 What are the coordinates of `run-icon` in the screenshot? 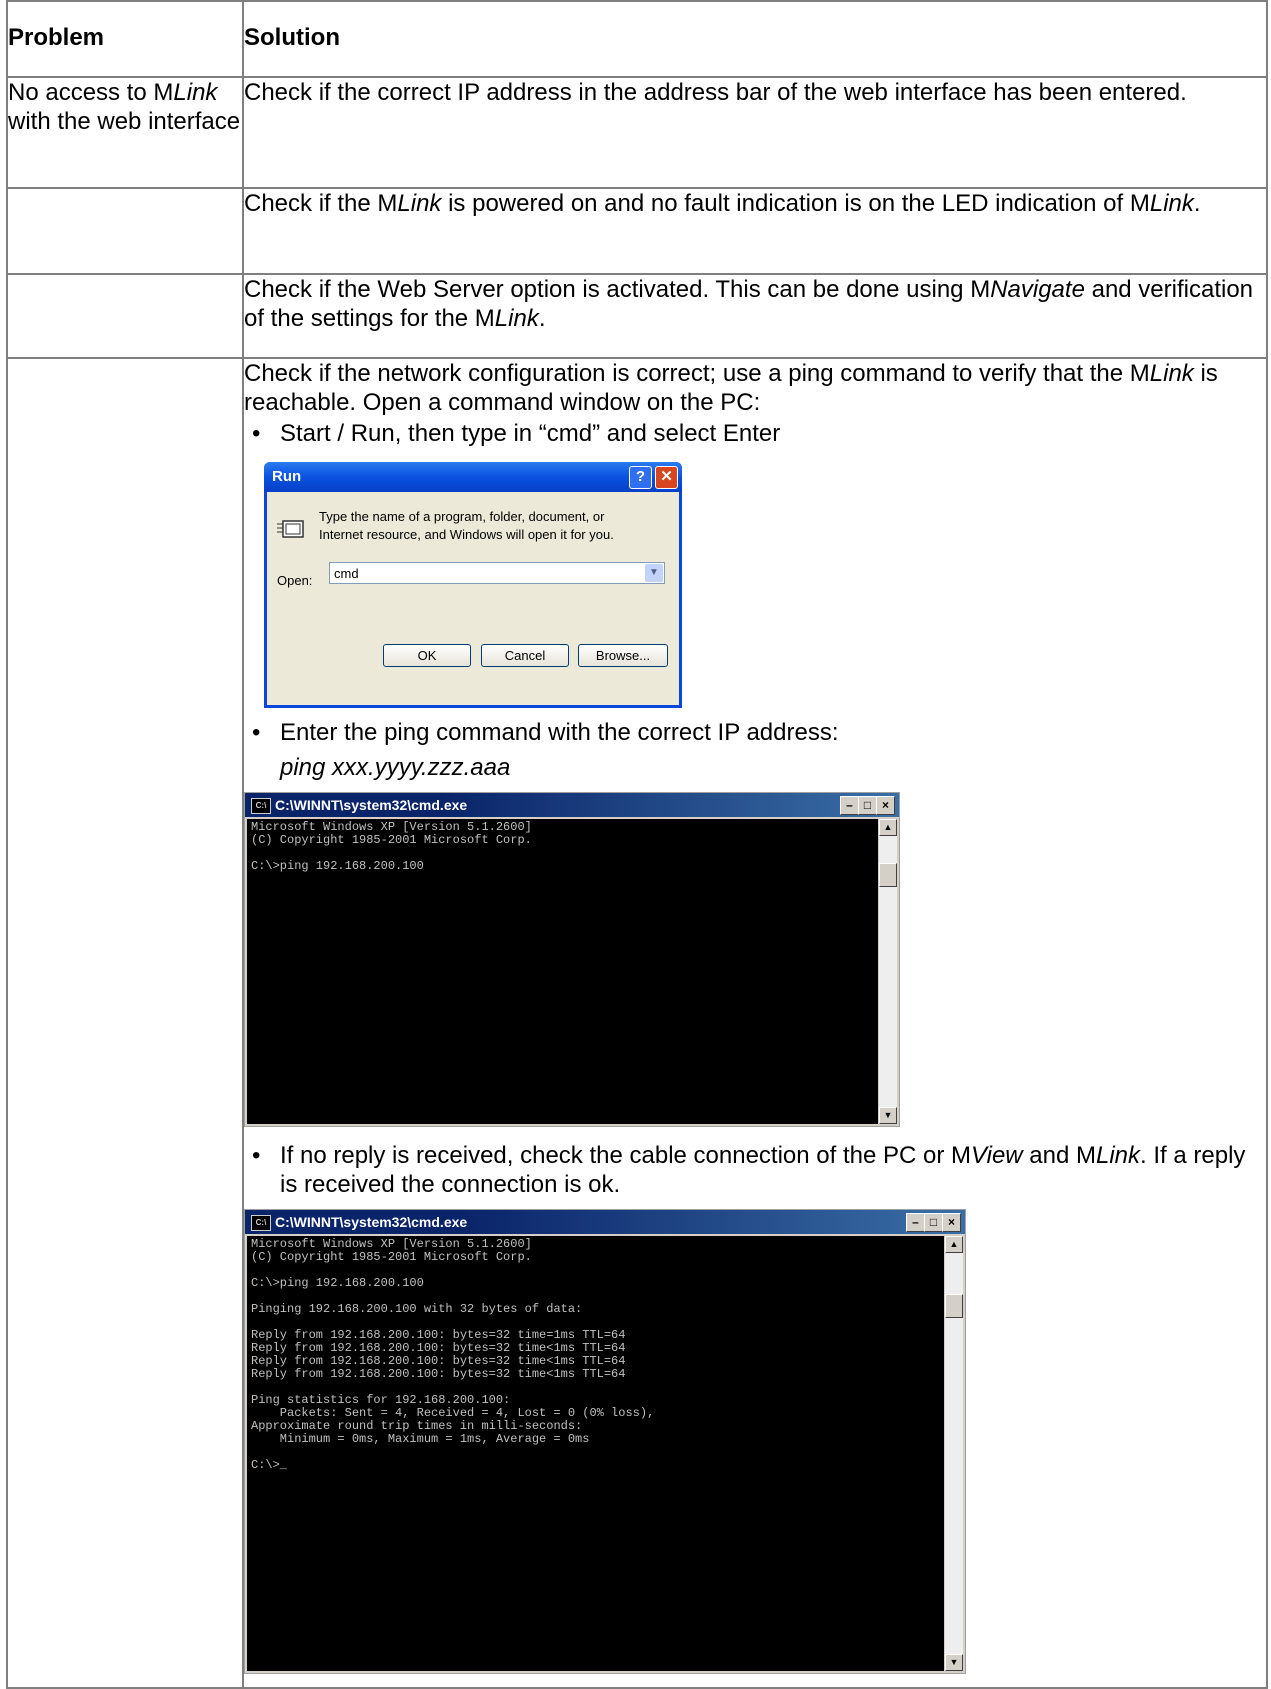 It's located at (290, 529).